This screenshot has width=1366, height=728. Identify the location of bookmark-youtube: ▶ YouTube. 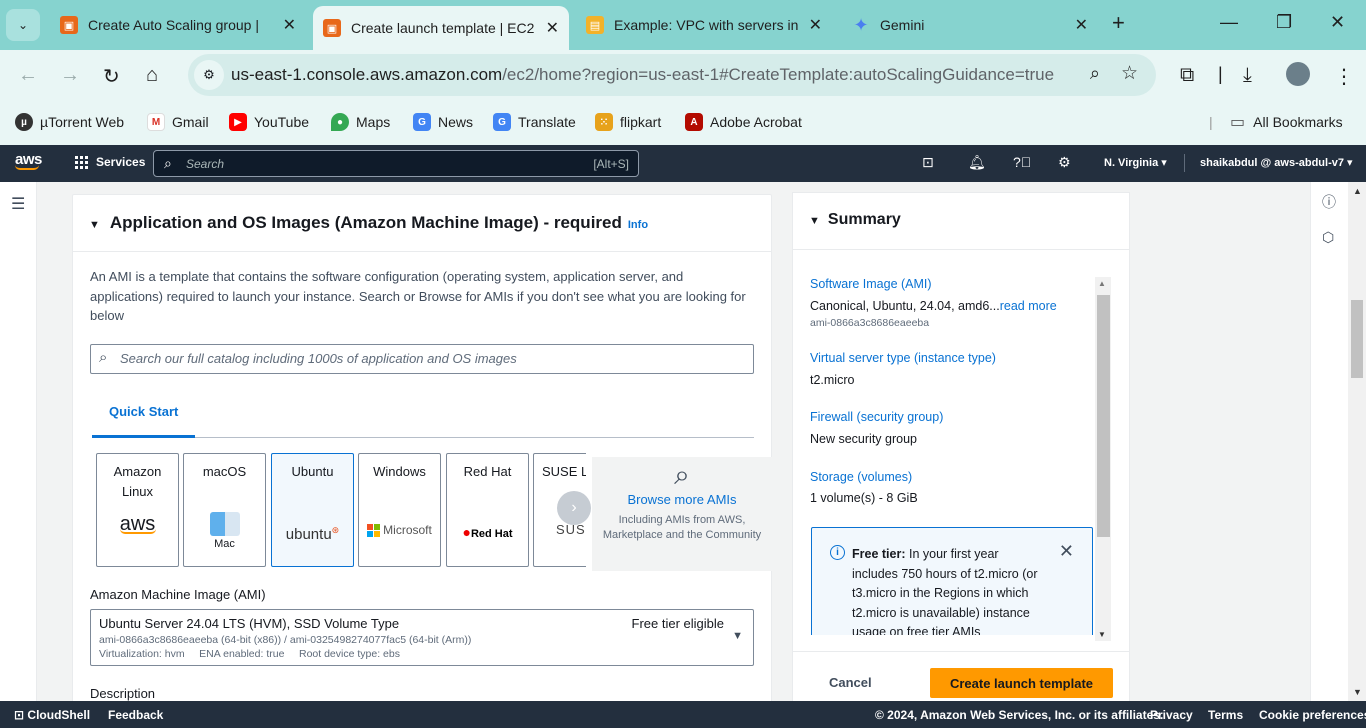
(269, 122).